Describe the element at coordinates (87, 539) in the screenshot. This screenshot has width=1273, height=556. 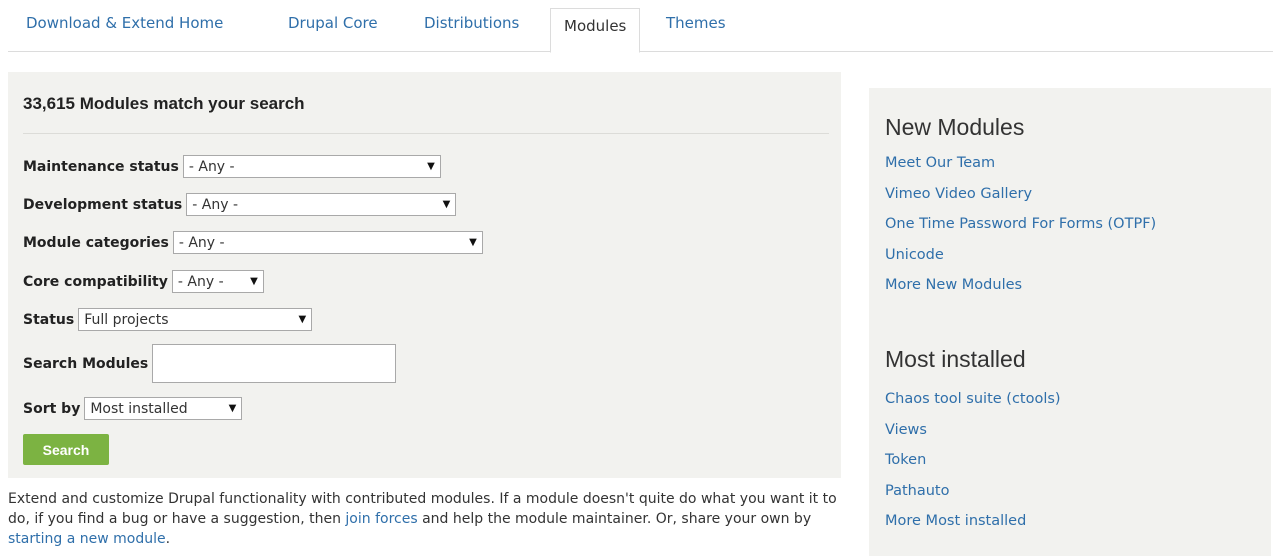
I see `start-new-module-link: starting a new module` at that location.